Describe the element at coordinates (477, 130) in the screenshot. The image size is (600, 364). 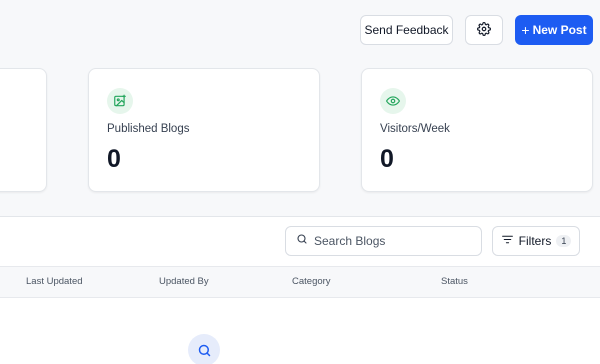
I see `stat-card-visitors-week: Visitors/Week 0` at that location.